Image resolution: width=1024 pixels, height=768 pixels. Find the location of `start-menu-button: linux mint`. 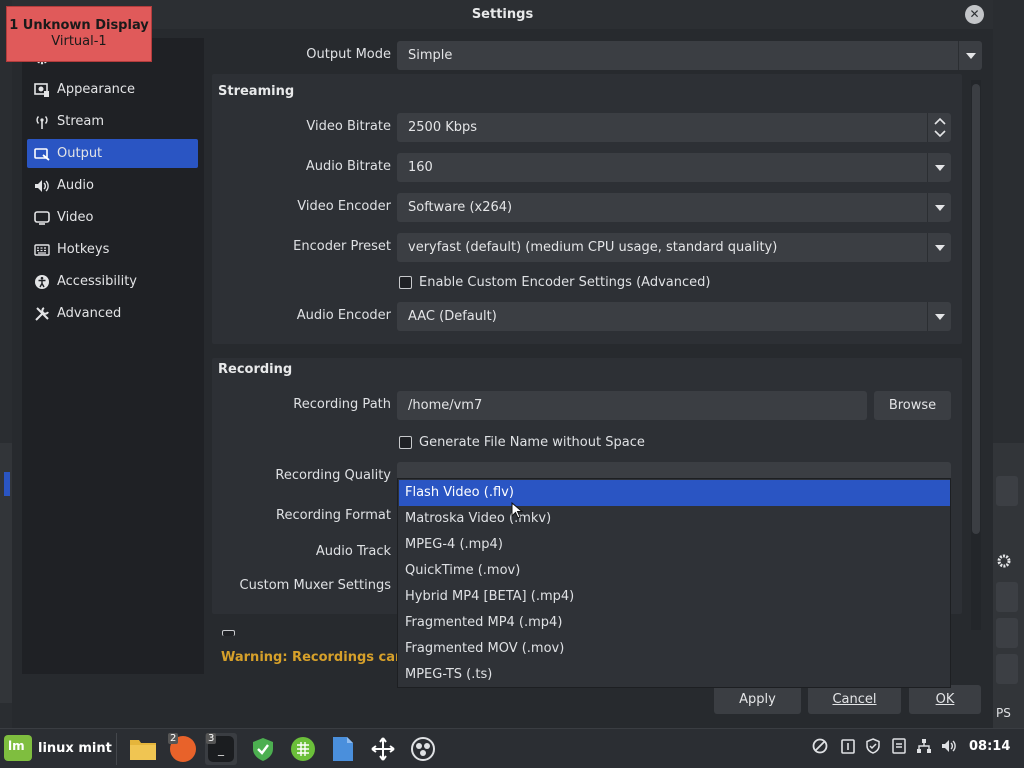

start-menu-button: linux mint is located at coordinates (58, 748).